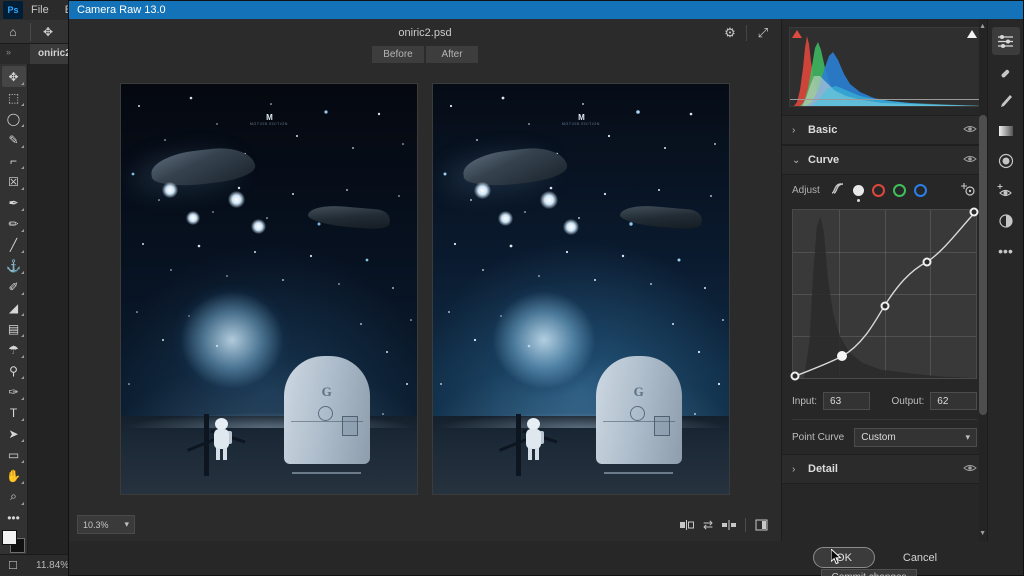 The image size is (1024, 576). I want to click on dodge-tool: ⚲, so click(14, 370).